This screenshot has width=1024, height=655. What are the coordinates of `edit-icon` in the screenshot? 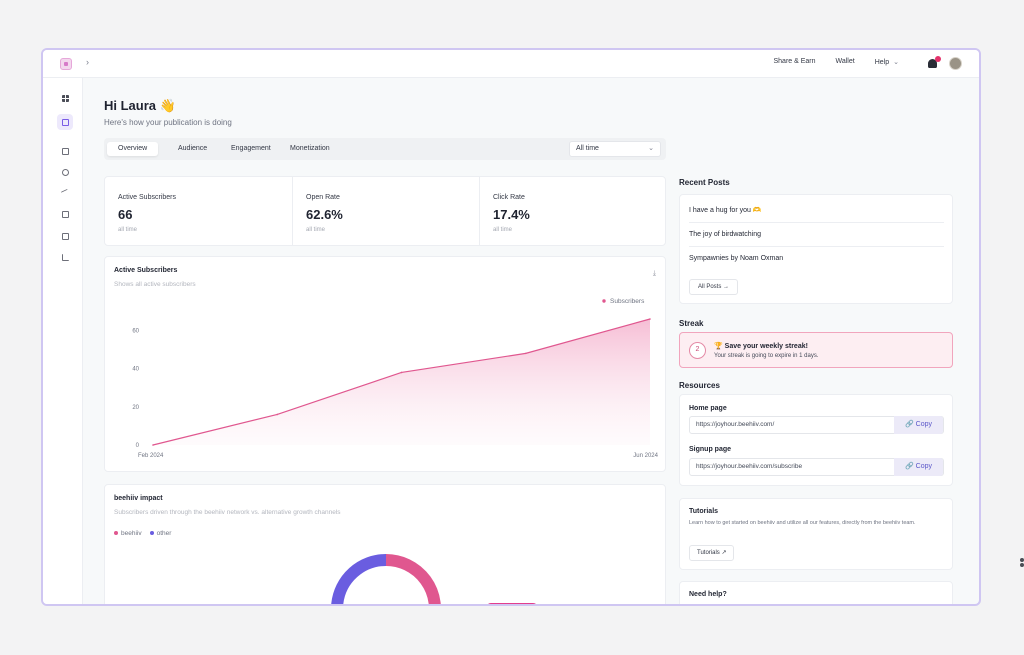 It's located at (65, 122).